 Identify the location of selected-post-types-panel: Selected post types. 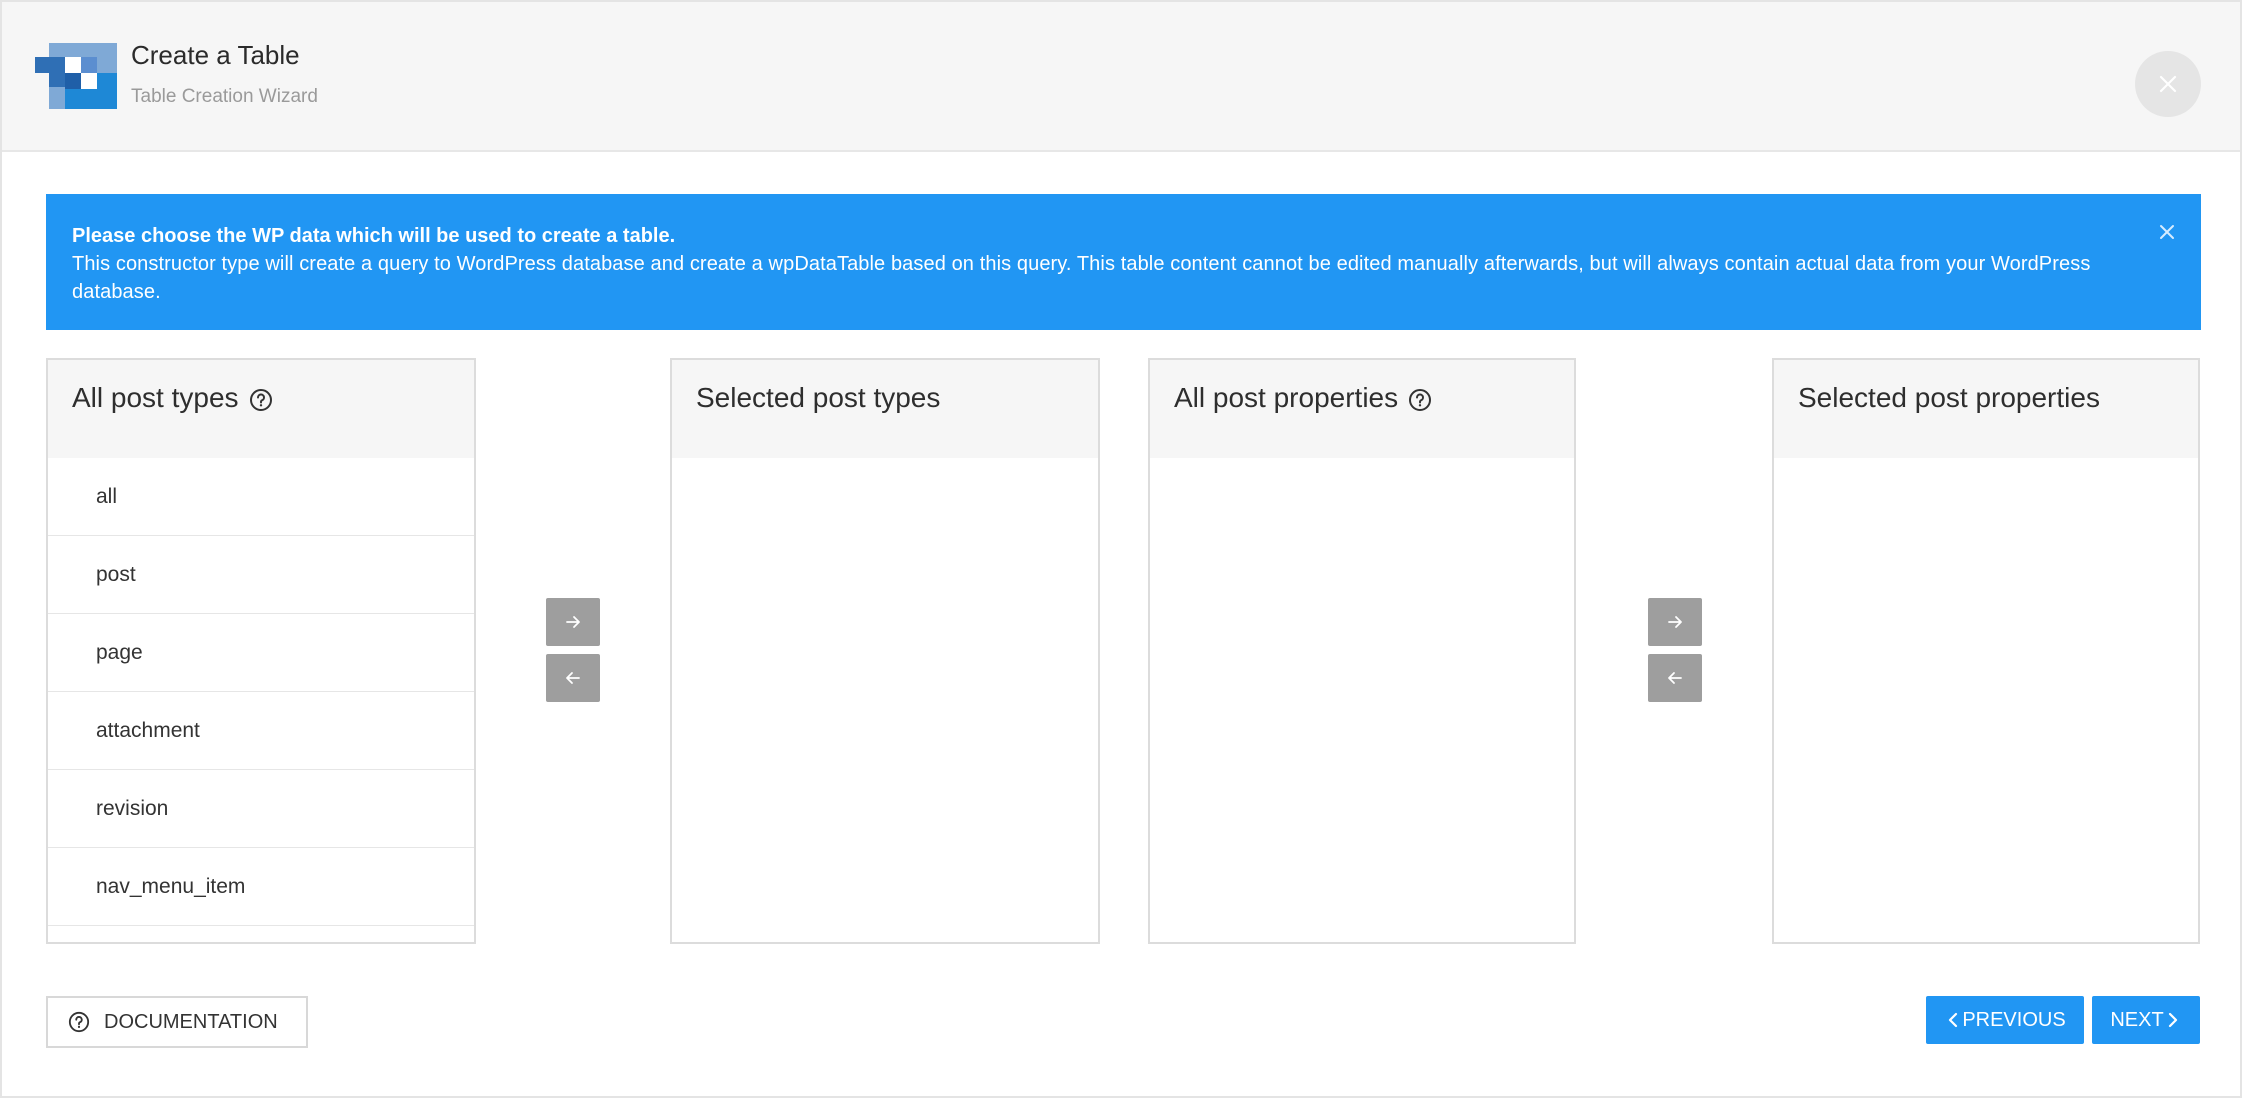
(885, 651).